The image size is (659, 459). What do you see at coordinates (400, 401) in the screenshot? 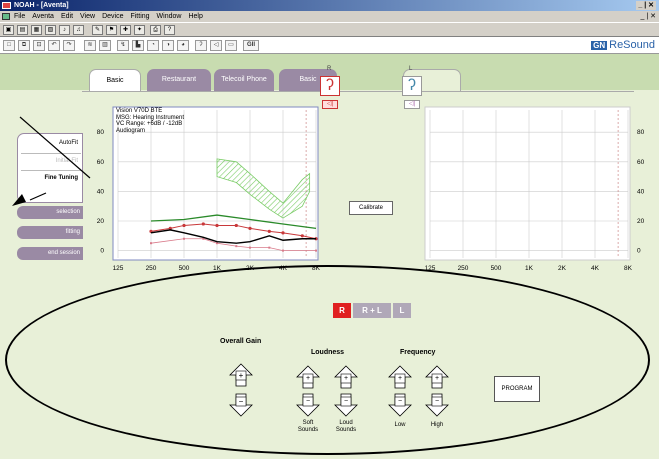
I see `low-minus-label: −` at bounding box center [400, 401].